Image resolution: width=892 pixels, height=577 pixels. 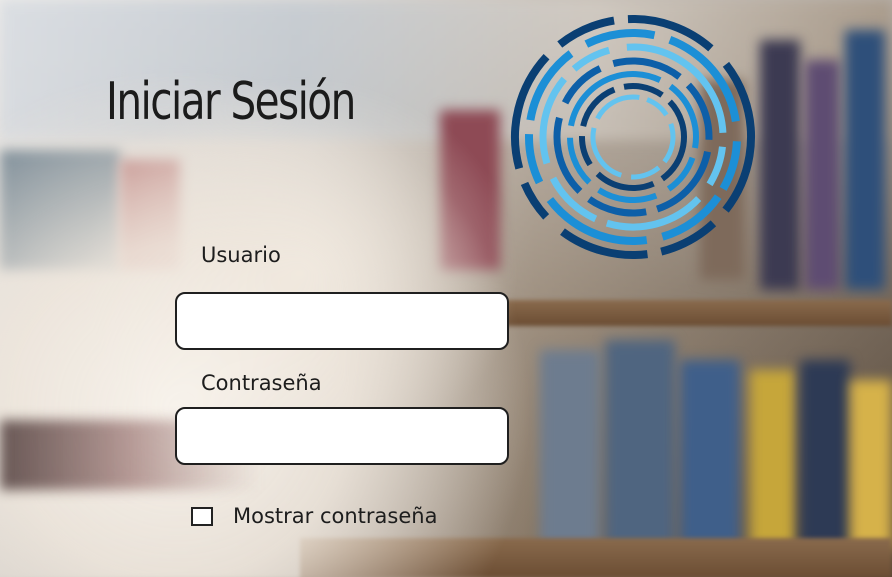 What do you see at coordinates (261, 383) in the screenshot?
I see `password-label: Contraseña` at bounding box center [261, 383].